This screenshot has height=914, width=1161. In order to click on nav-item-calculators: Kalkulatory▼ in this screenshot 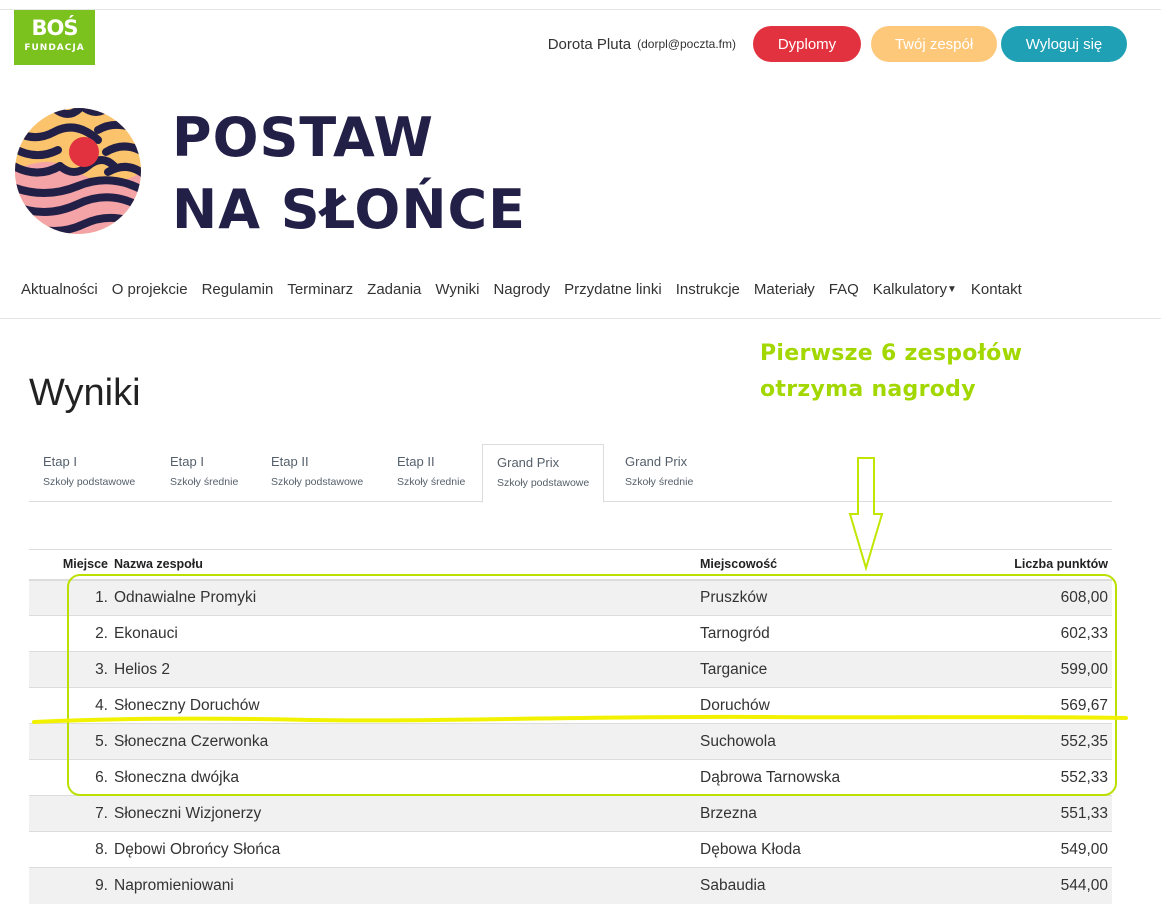, I will do `click(915, 289)`.